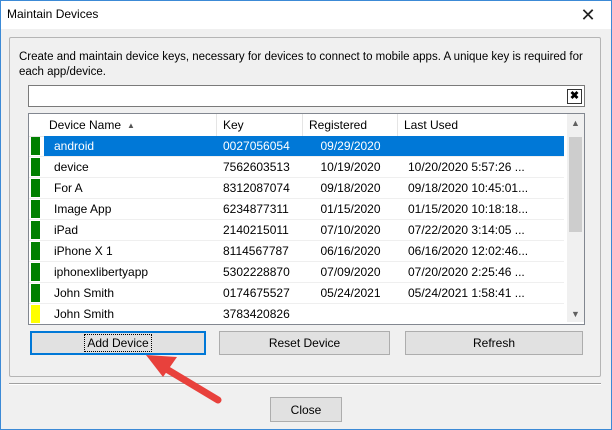 The image size is (612, 430). I want to click on cell-name: iPad, so click(66, 230).